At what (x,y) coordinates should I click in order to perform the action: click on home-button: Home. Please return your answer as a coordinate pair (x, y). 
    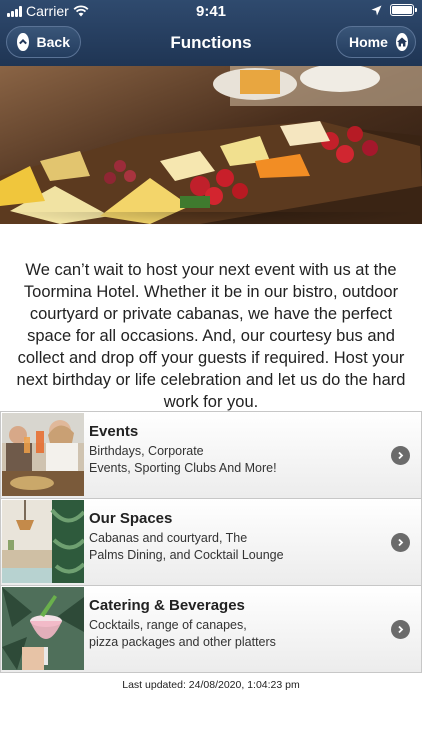
    Looking at the image, I should click on (376, 42).